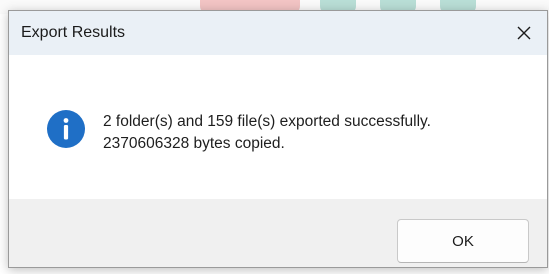 The width and height of the screenshot is (549, 274). I want to click on close-icon, so click(524, 33).